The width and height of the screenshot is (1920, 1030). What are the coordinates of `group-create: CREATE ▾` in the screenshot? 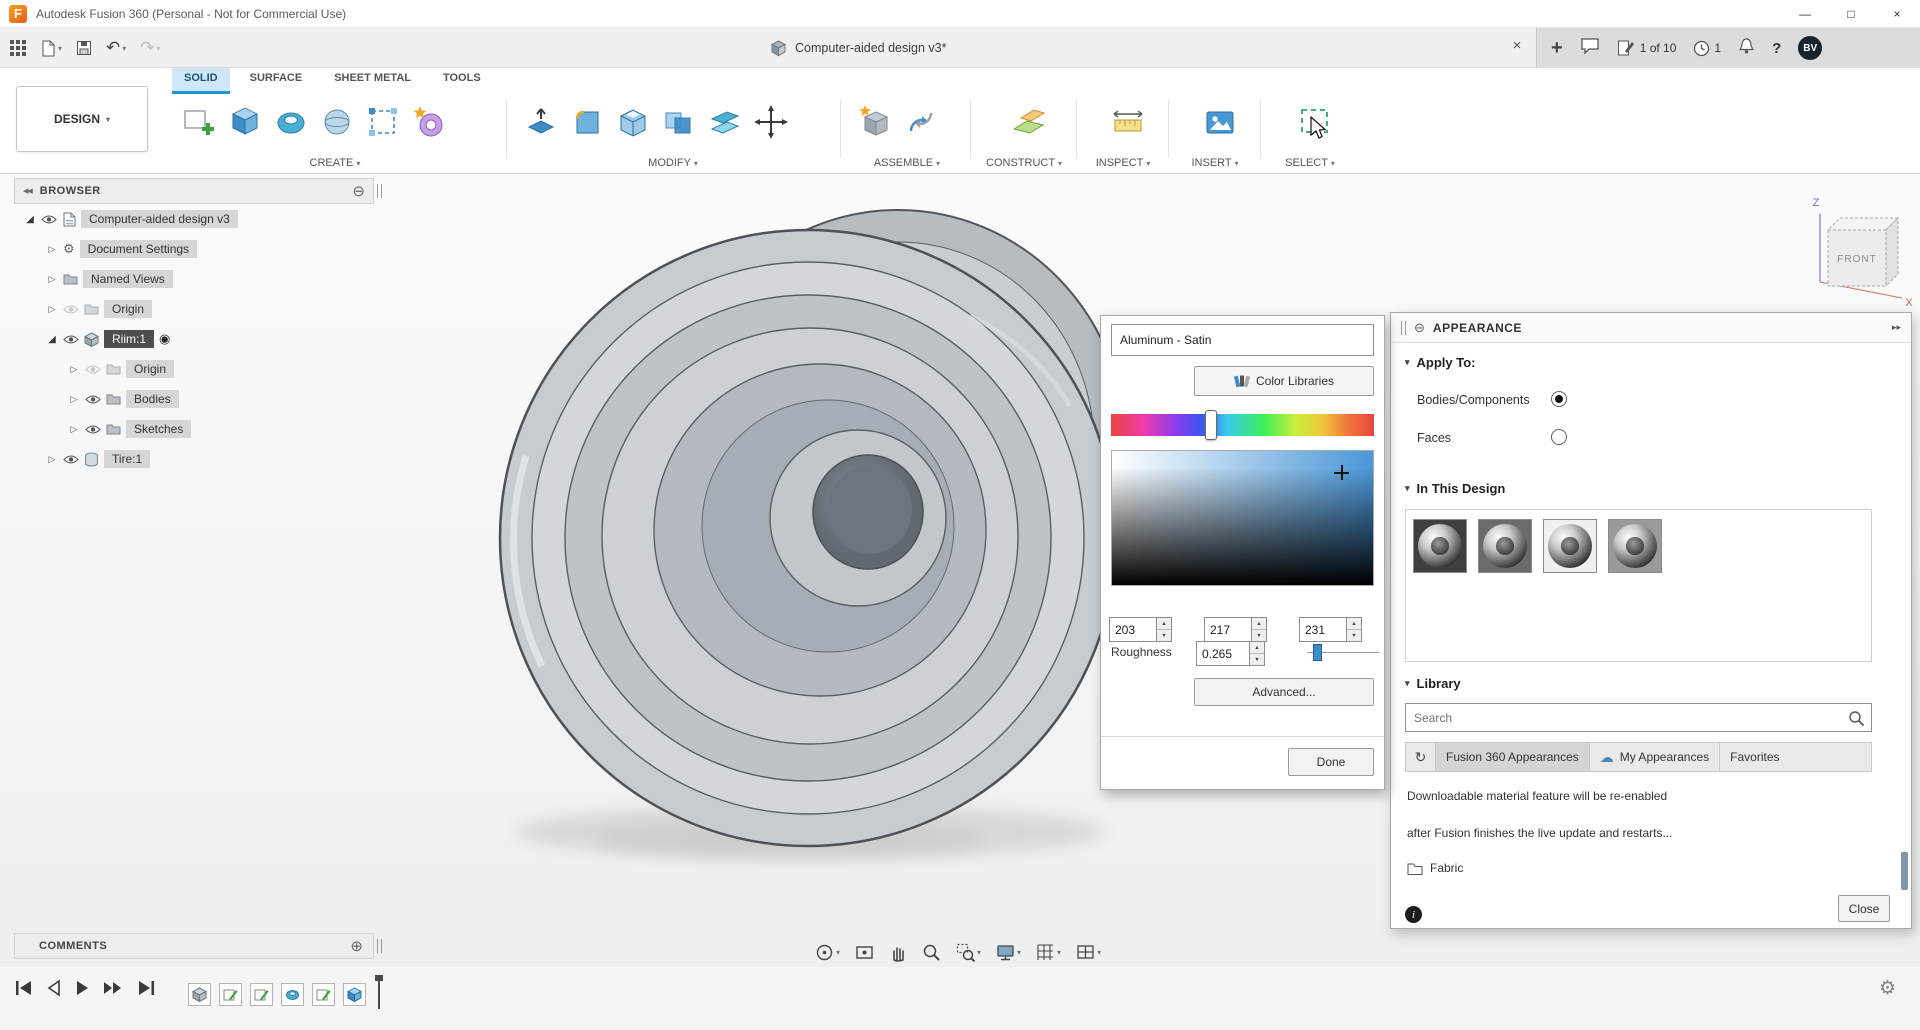 It's located at (335, 163).